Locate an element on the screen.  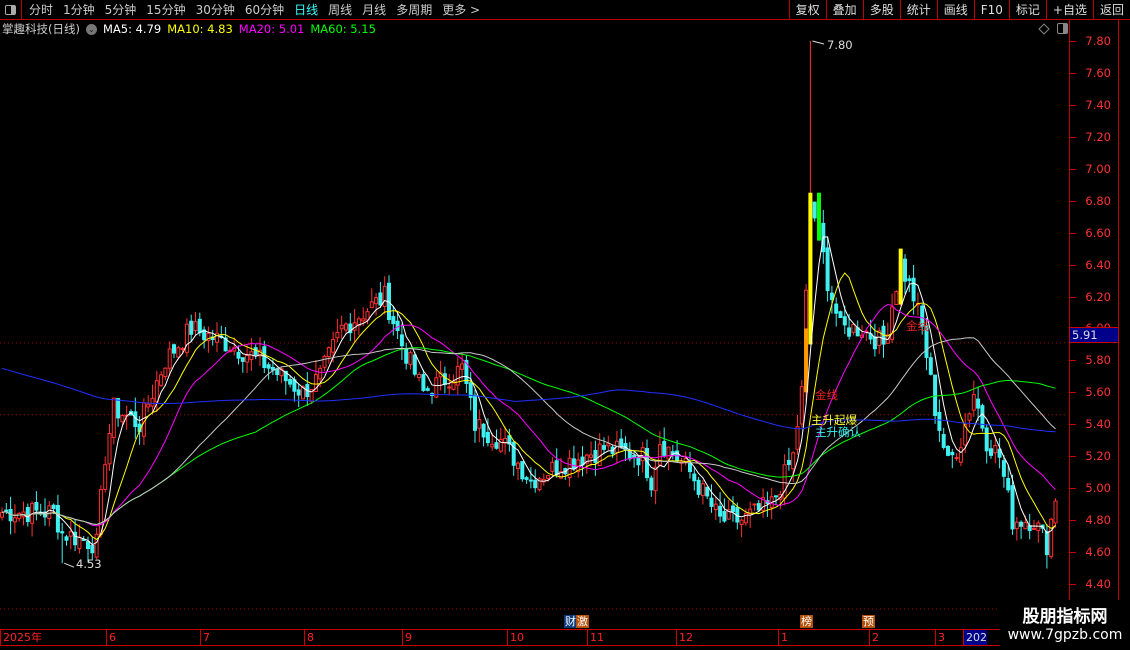
panel-toggle-icon is located at coordinates (11, 10).